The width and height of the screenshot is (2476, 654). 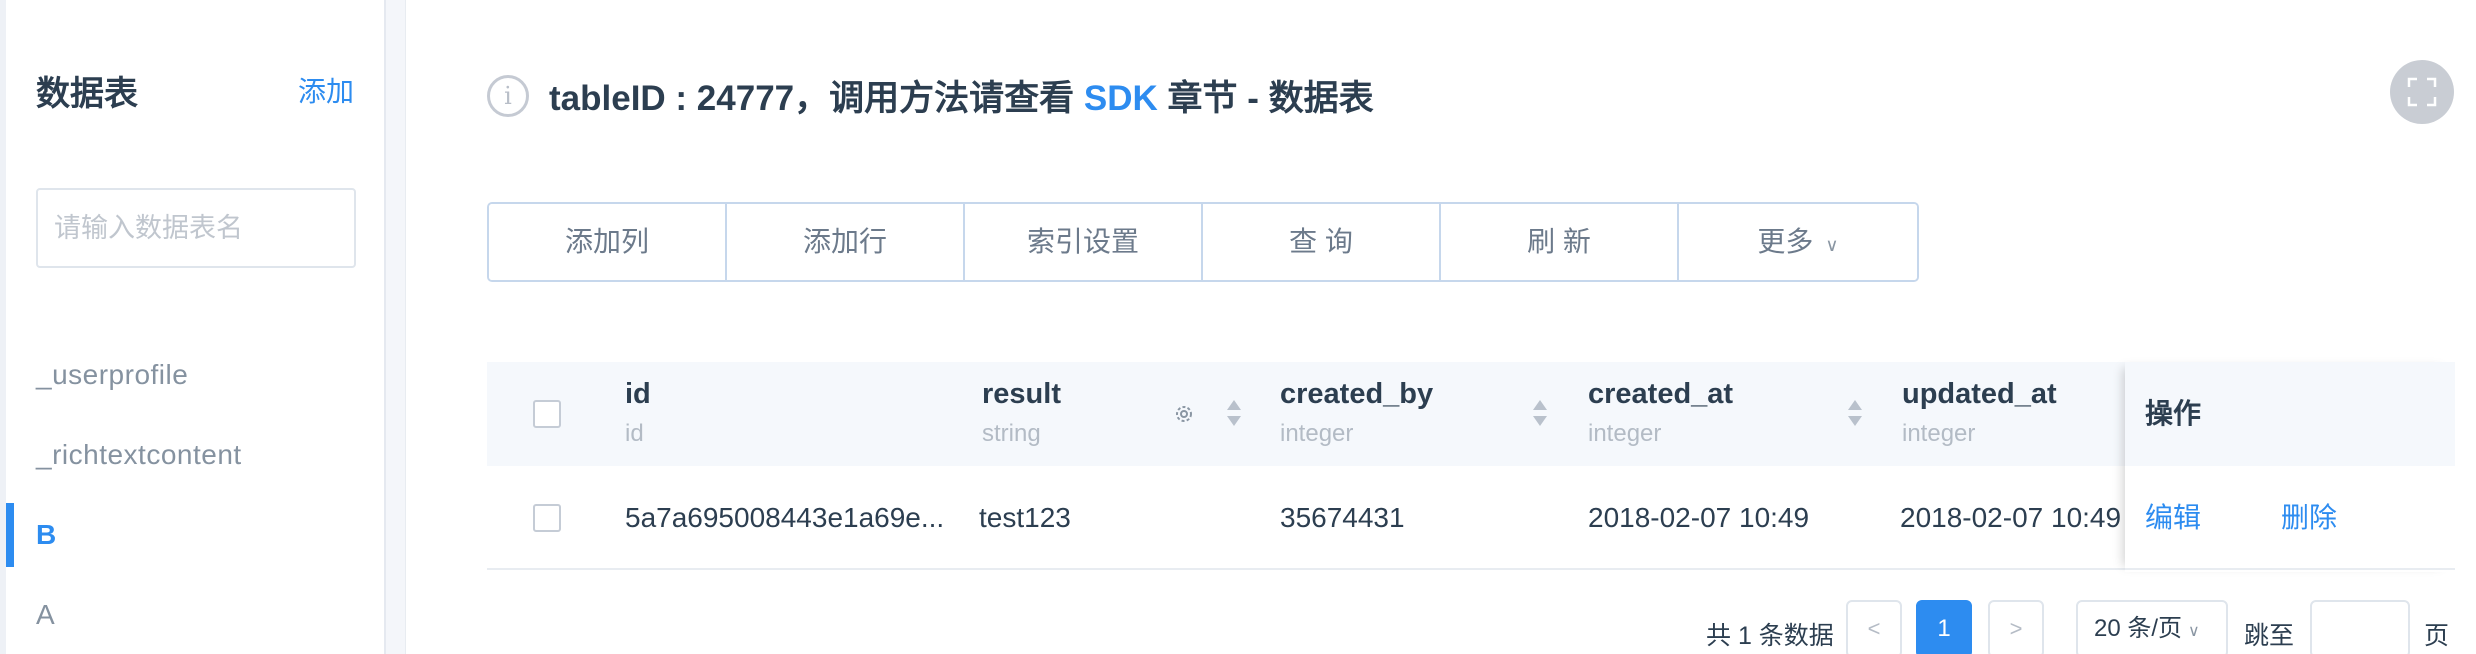 I want to click on jump-page-input, so click(x=2360, y=627).